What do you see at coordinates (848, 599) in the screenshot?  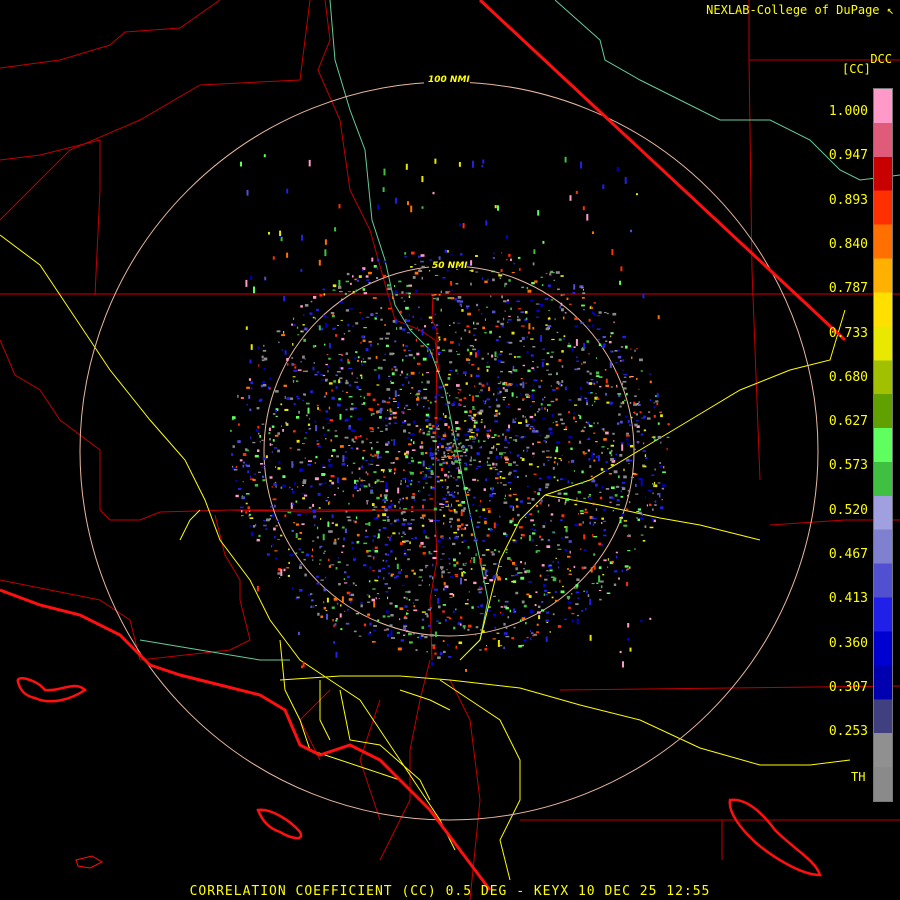 I see `colorbar-tick: 0.413` at bounding box center [848, 599].